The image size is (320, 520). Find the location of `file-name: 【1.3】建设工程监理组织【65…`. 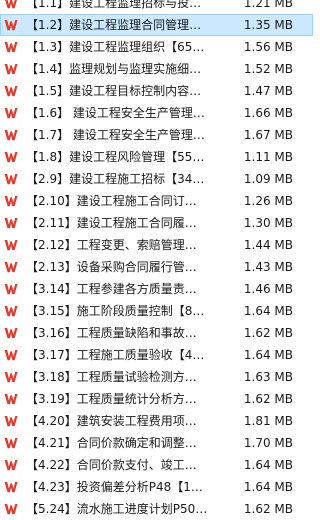

file-name: 【1.3】建设工程监理组织【65… is located at coordinates (115, 47).